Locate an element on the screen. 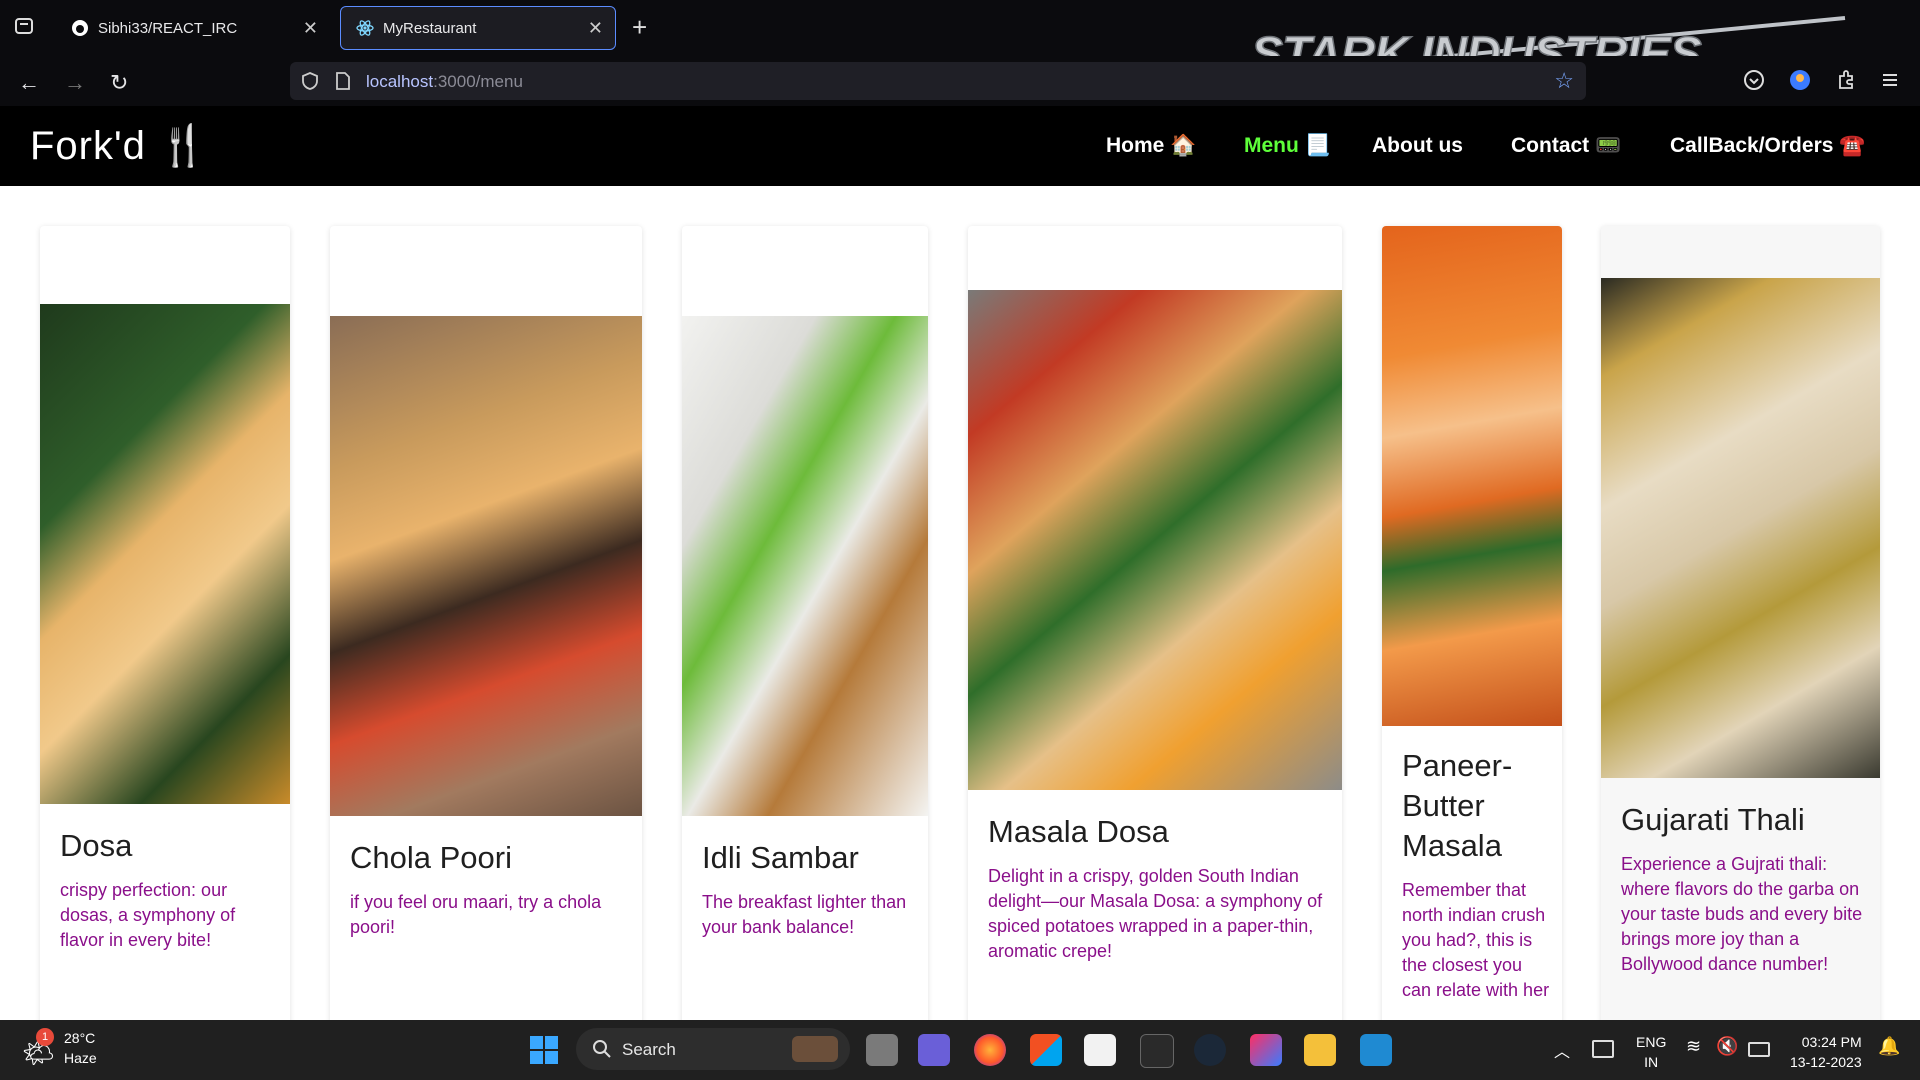 The image size is (1920, 1080). url-path: :3000/menu is located at coordinates (478, 81).